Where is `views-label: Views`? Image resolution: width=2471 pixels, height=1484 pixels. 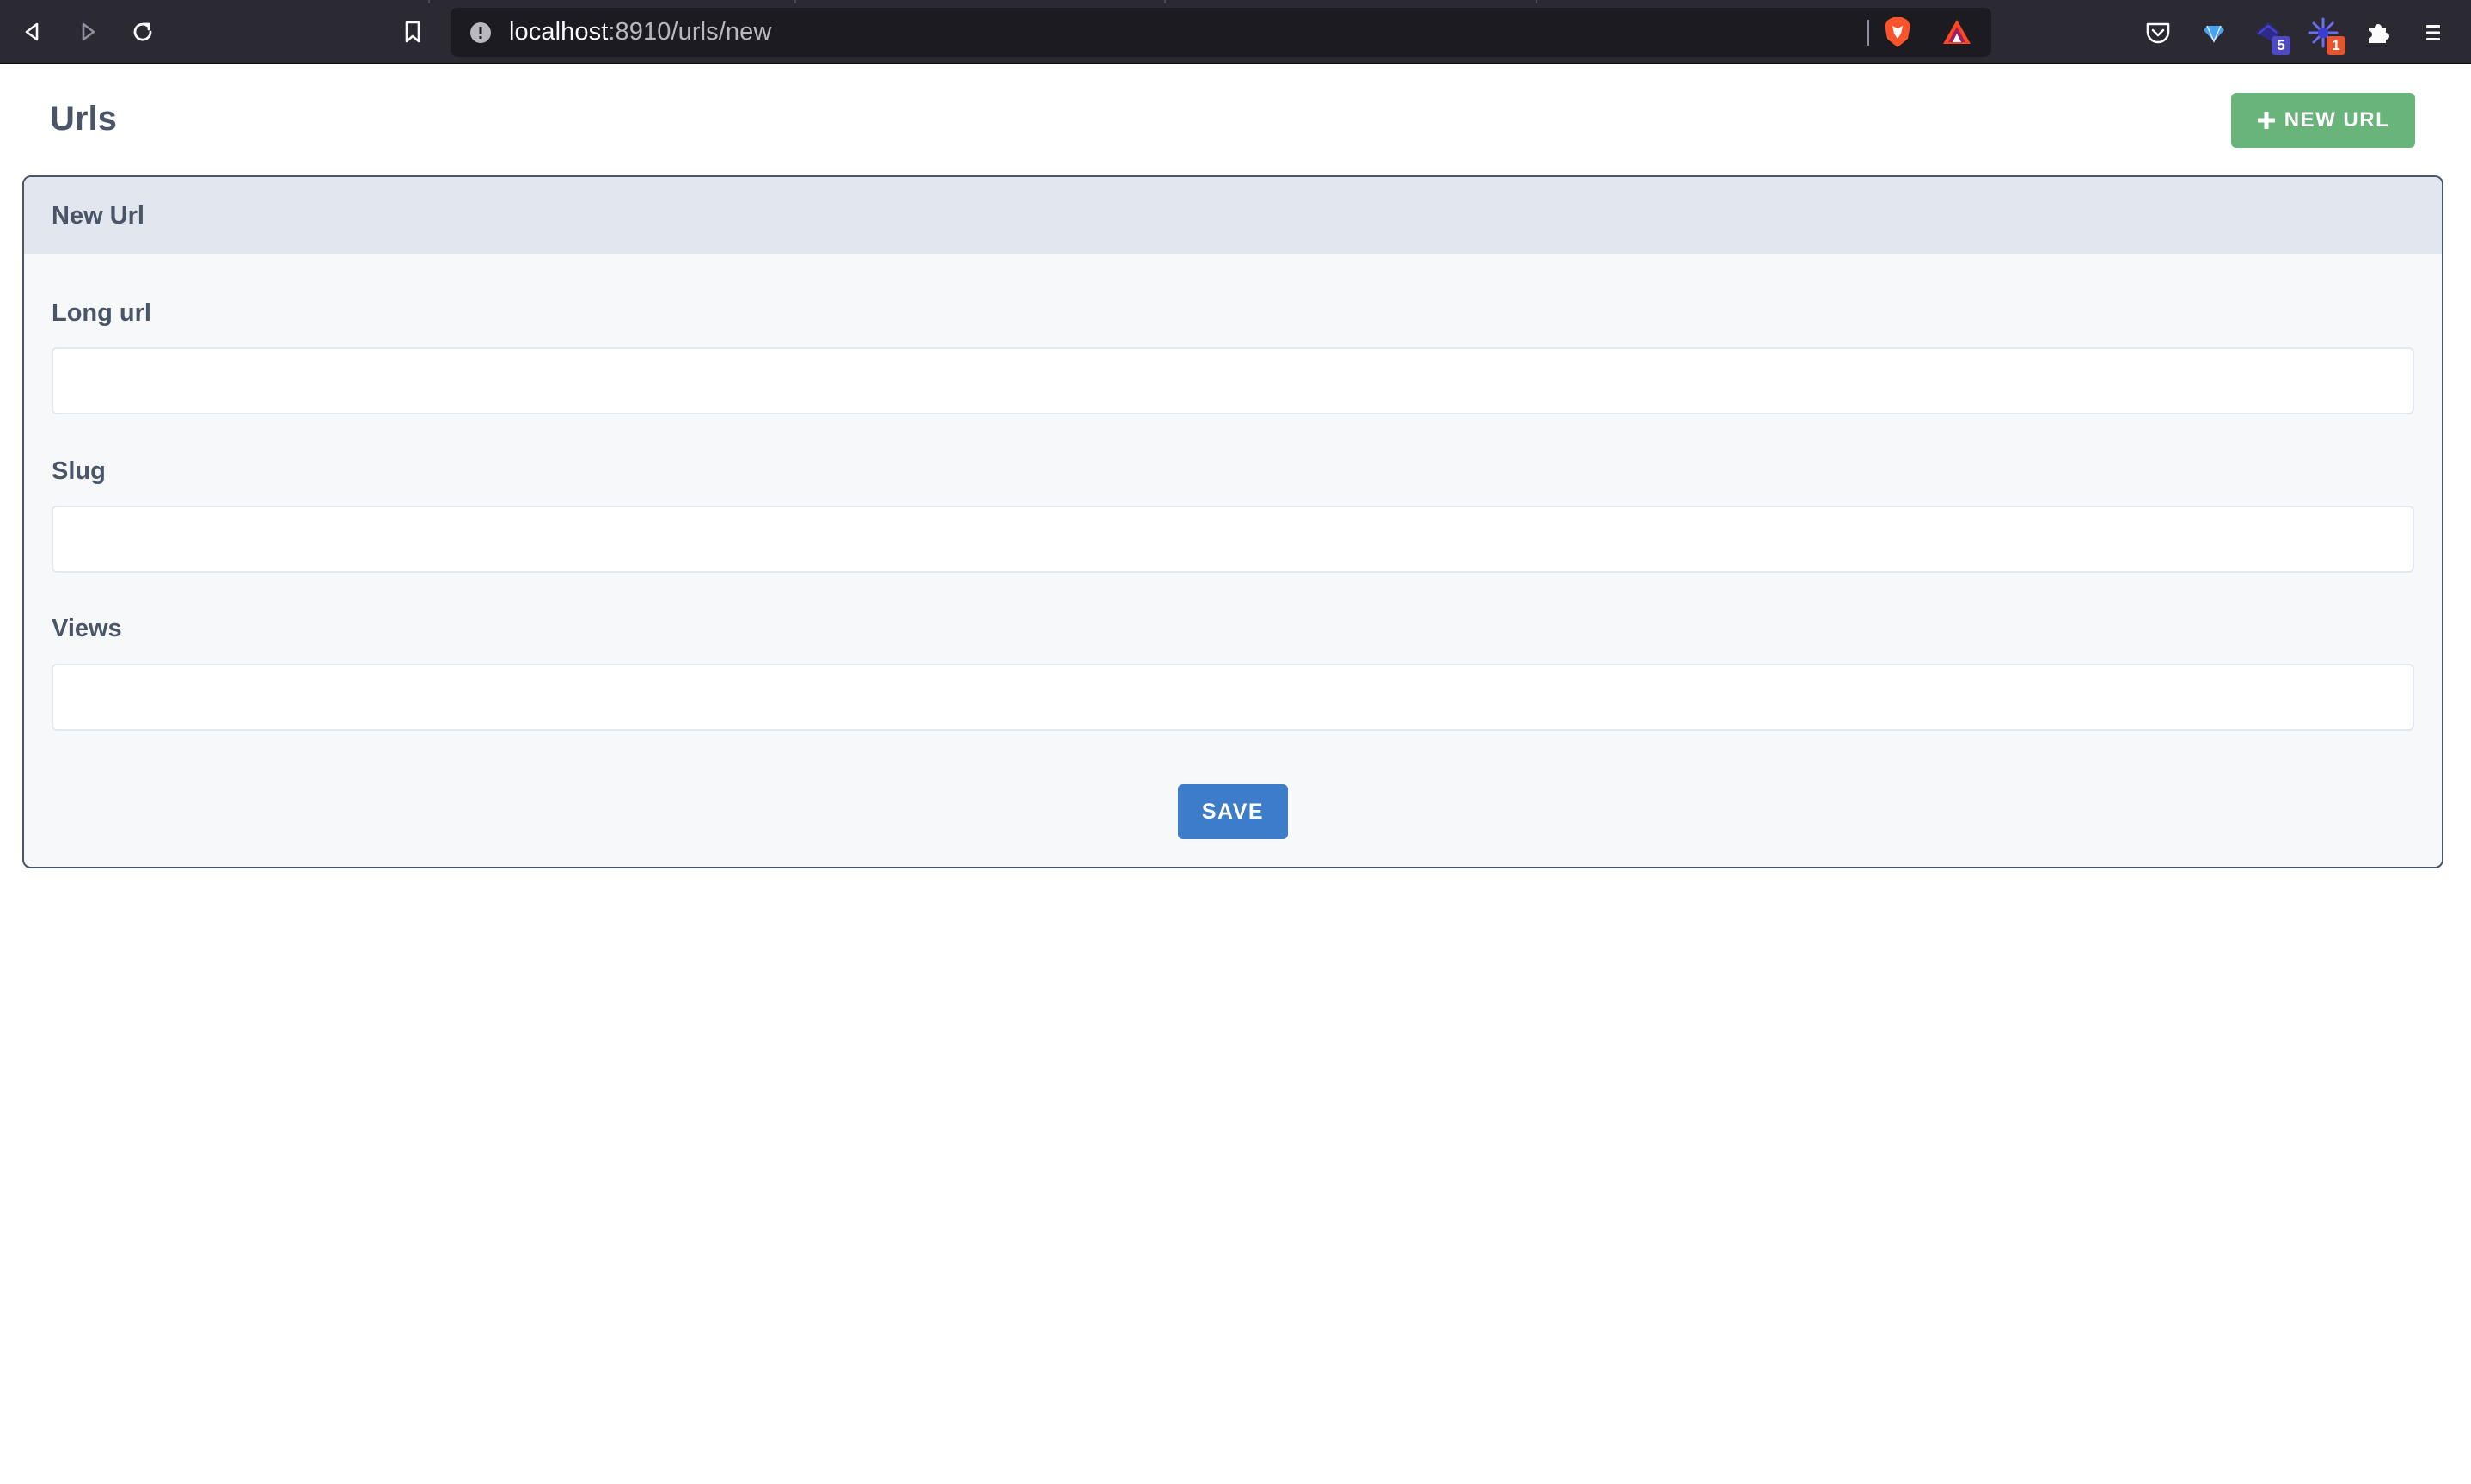
views-label: Views is located at coordinates (87, 628).